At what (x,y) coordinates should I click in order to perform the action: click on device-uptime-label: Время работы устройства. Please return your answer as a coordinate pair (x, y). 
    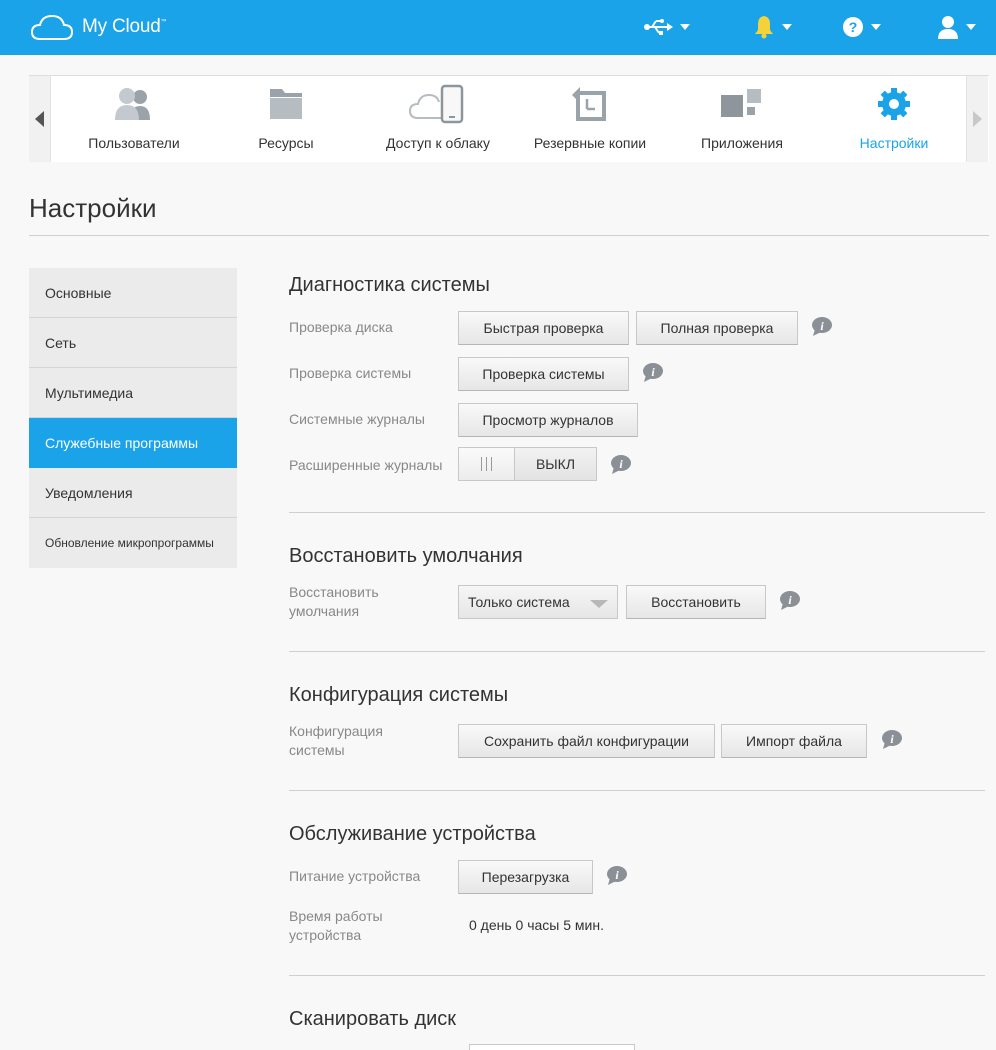
    Looking at the image, I should click on (336, 925).